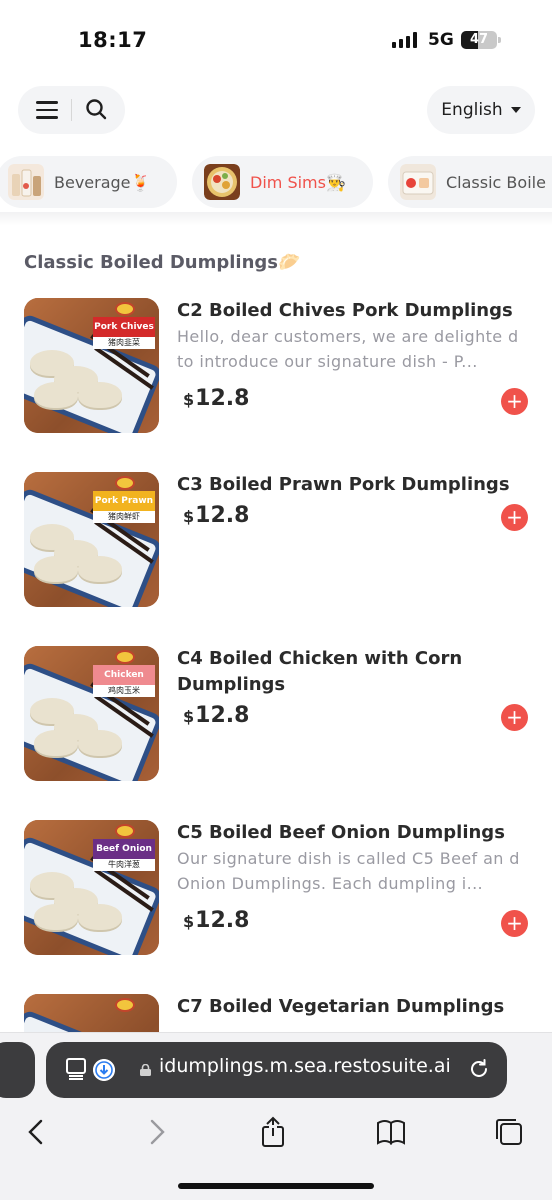 The height and width of the screenshot is (1200, 552). I want to click on reload-icon, so click(479, 1069).